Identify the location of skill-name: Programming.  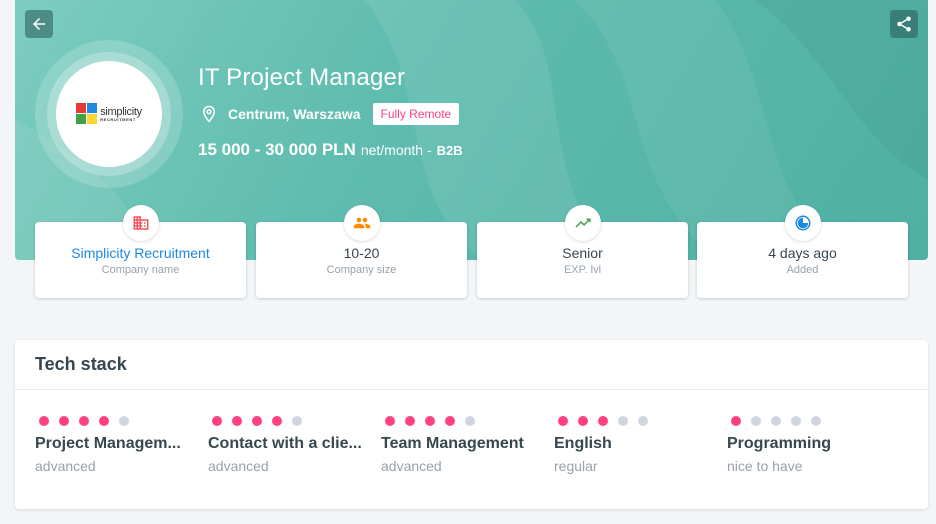
(779, 443).